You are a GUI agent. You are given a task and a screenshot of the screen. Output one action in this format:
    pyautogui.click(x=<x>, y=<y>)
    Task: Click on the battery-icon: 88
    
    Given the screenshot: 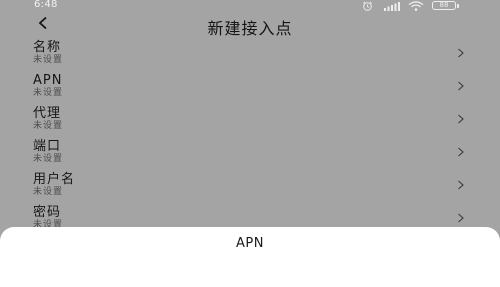 What is the action you would take?
    pyautogui.click(x=444, y=5)
    